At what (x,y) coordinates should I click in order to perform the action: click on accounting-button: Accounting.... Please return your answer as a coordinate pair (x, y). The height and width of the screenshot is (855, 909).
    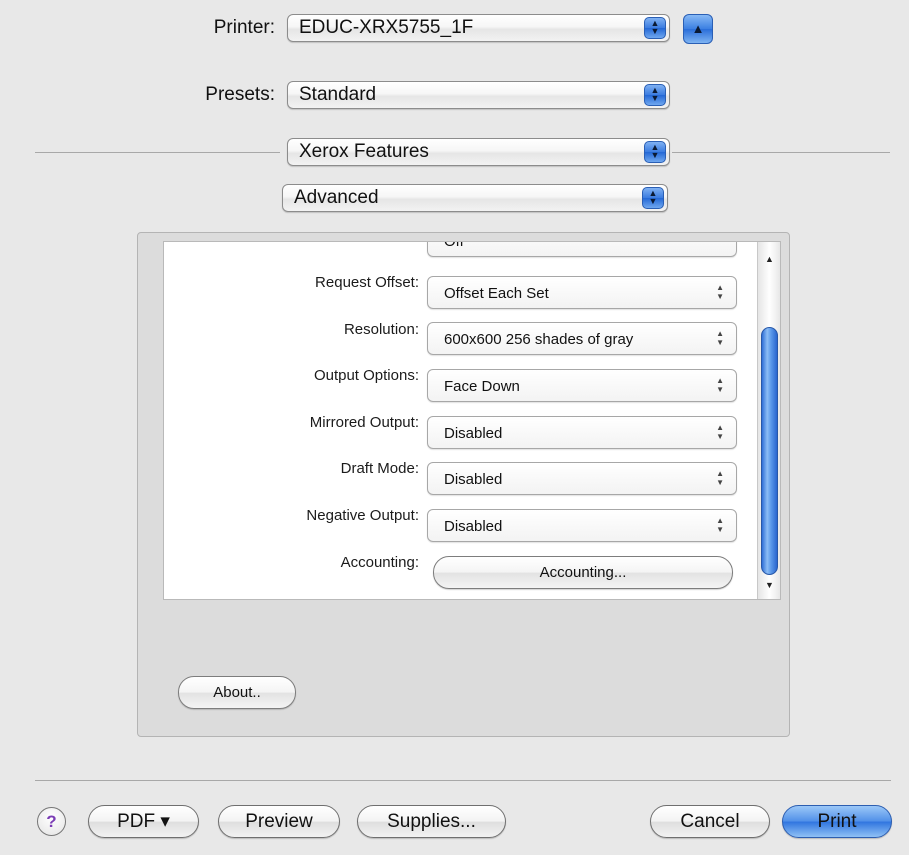
    Looking at the image, I should click on (583, 572).